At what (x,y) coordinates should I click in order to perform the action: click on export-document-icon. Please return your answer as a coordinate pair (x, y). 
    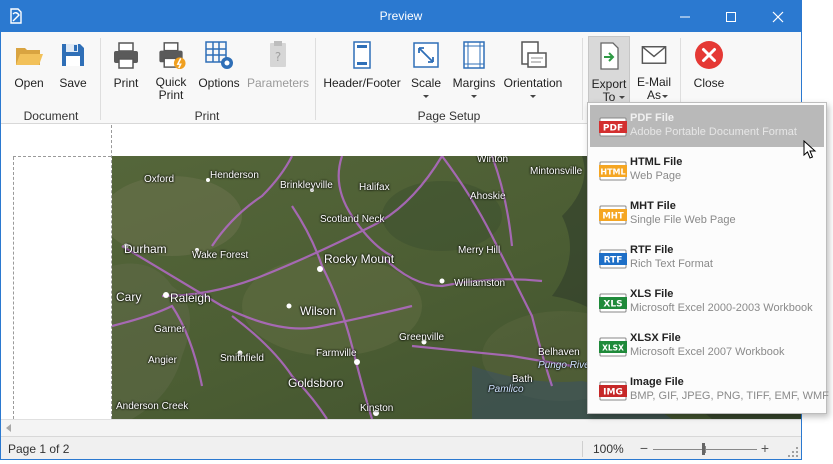
    Looking at the image, I should click on (609, 56).